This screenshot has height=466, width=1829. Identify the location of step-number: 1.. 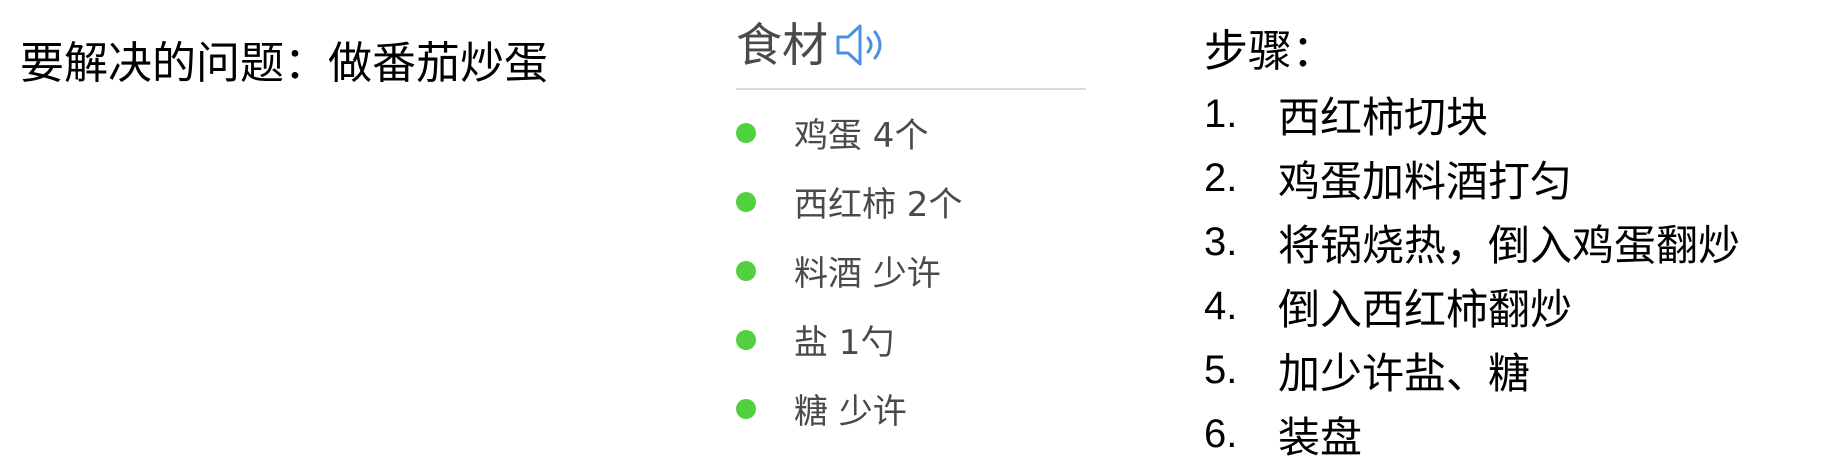
(1221, 113).